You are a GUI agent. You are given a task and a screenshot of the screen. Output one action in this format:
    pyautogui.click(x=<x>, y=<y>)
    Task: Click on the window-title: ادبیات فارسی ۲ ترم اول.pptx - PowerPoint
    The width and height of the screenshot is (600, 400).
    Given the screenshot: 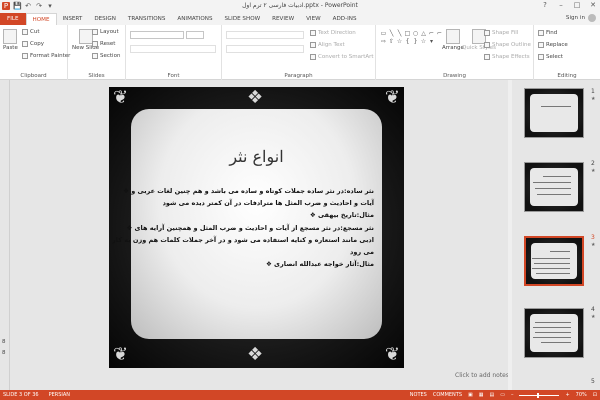 What is the action you would take?
    pyautogui.click(x=300, y=5)
    